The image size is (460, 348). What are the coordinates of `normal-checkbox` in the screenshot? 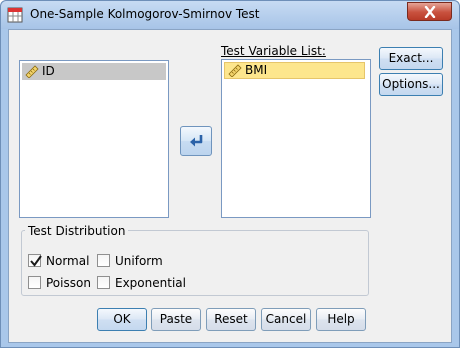 It's located at (35, 260).